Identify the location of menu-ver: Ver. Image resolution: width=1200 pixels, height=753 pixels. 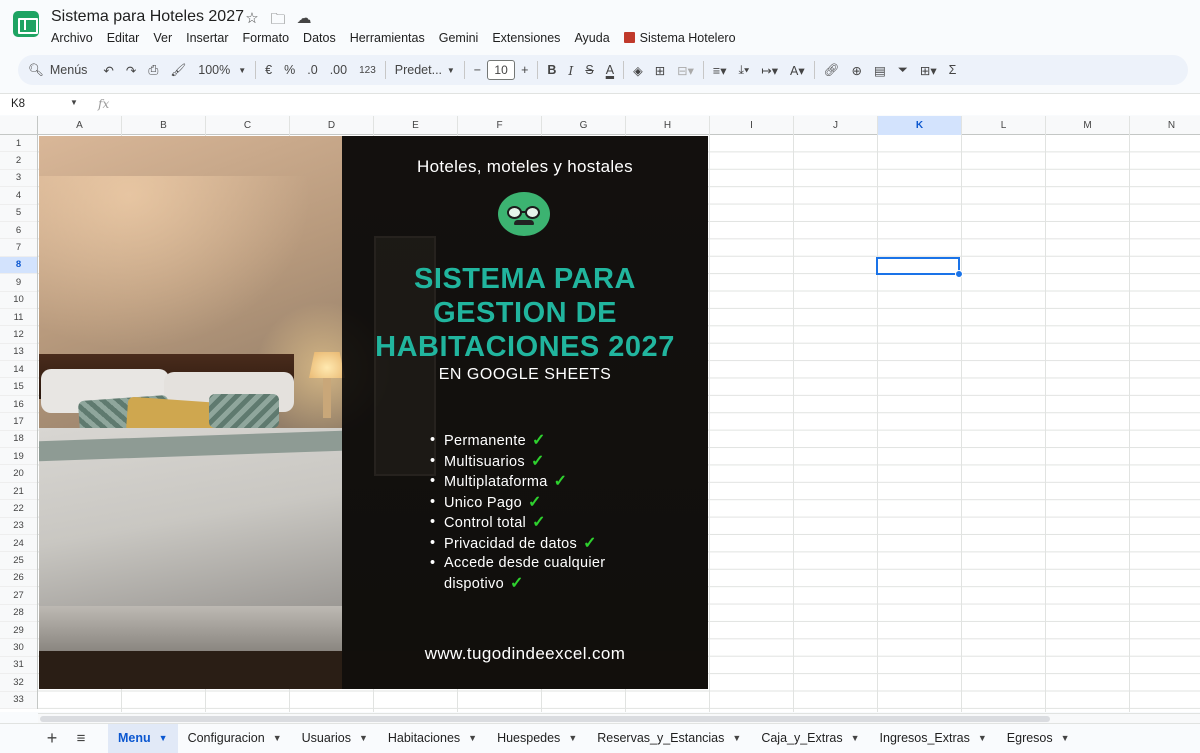
(162, 38).